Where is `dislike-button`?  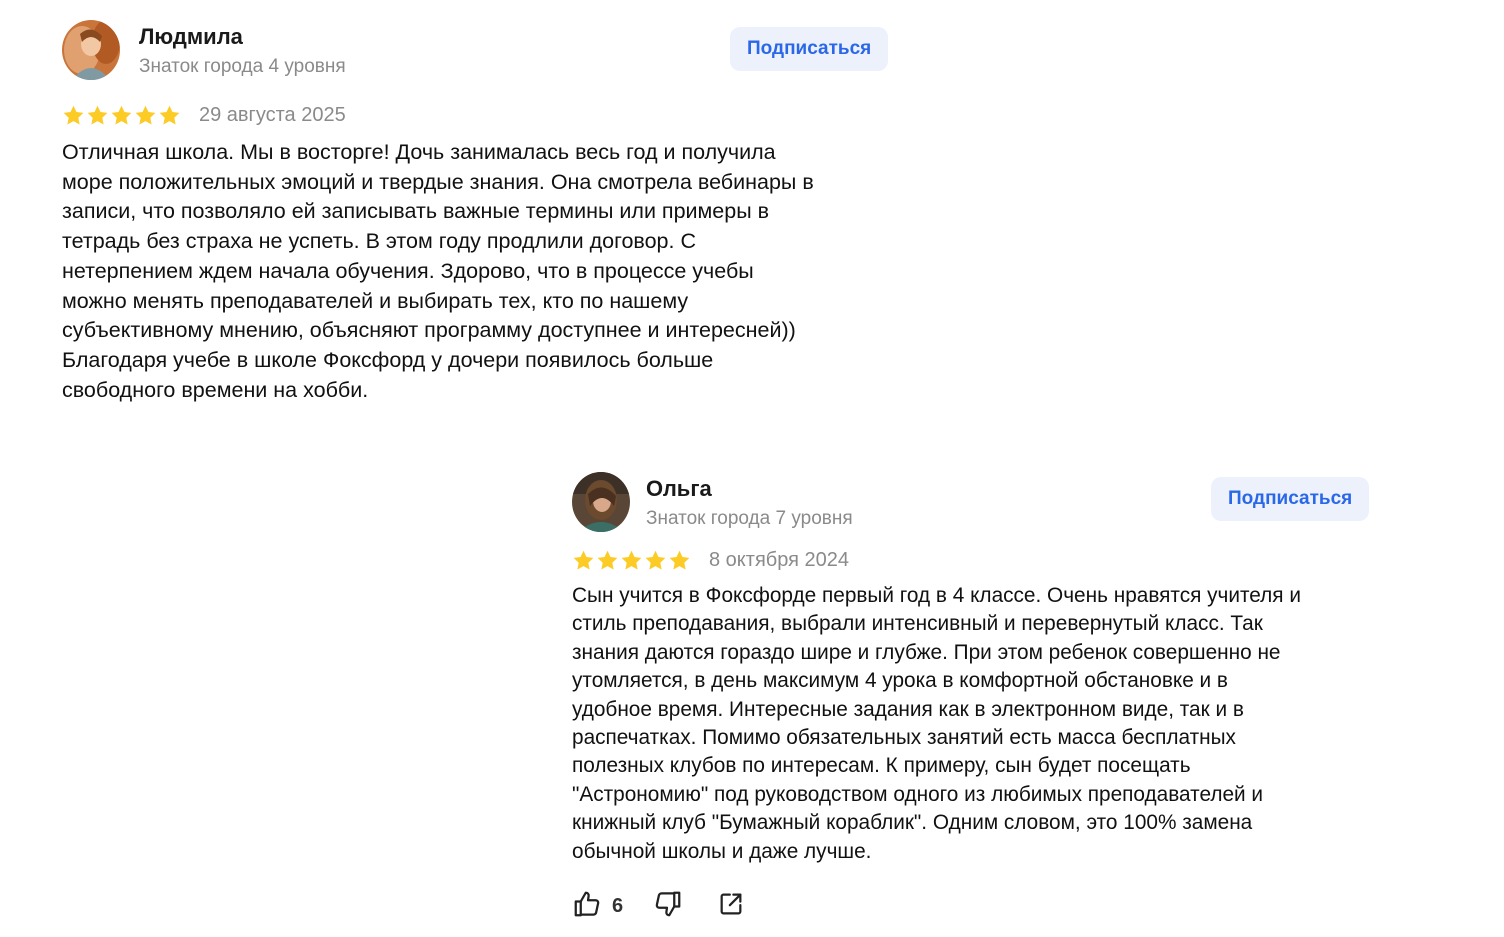 dislike-button is located at coordinates (668, 906).